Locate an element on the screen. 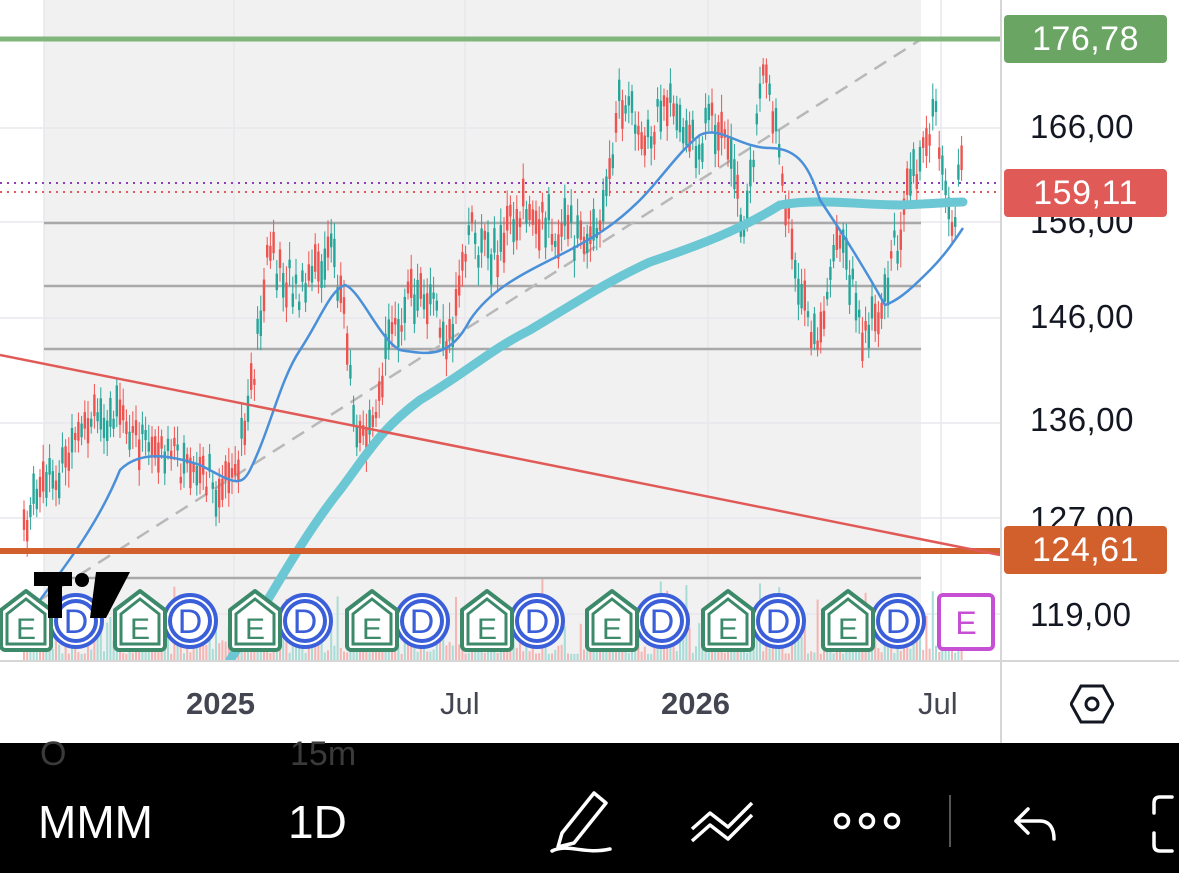  settings-hexagon-icon is located at coordinates (1092, 704).